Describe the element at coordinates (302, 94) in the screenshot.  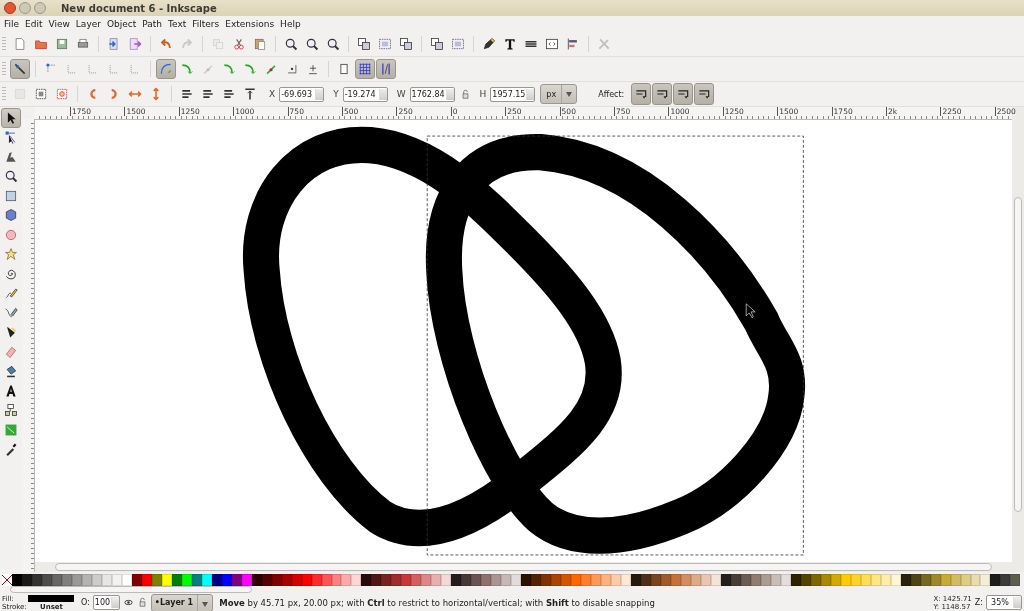
I see `number-field: -69.693` at that location.